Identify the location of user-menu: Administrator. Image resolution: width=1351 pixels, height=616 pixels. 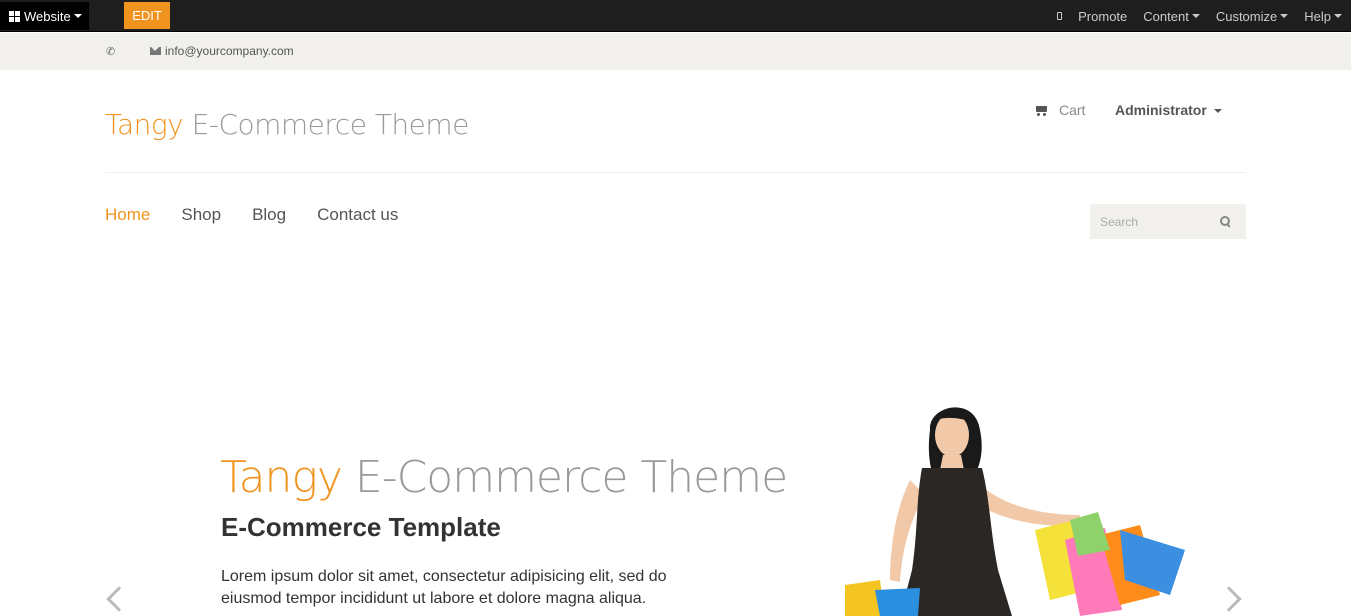
(1168, 110).